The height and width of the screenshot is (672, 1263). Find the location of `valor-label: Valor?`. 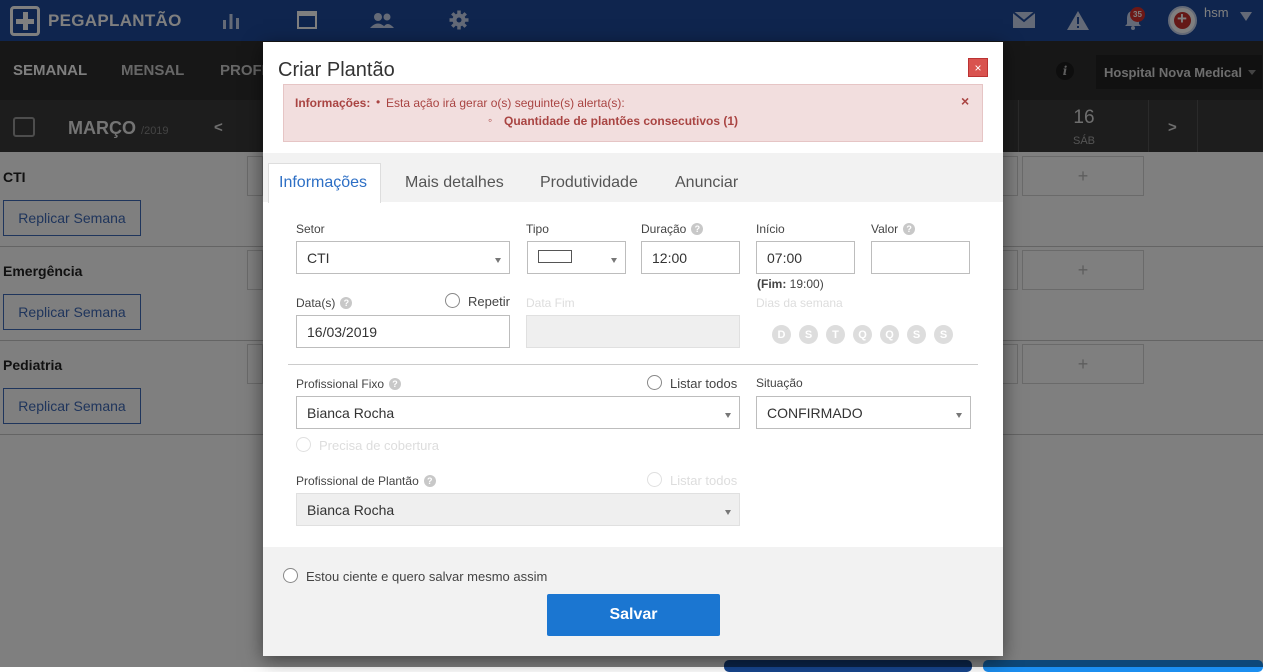

valor-label: Valor? is located at coordinates (893, 229).